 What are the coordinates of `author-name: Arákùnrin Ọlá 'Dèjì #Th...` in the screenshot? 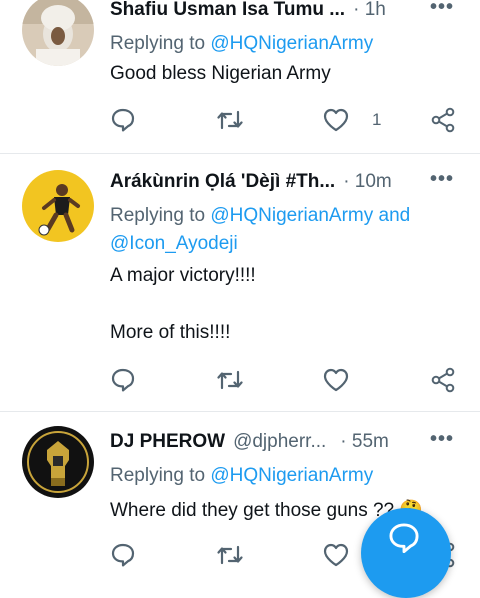 It's located at (222, 182).